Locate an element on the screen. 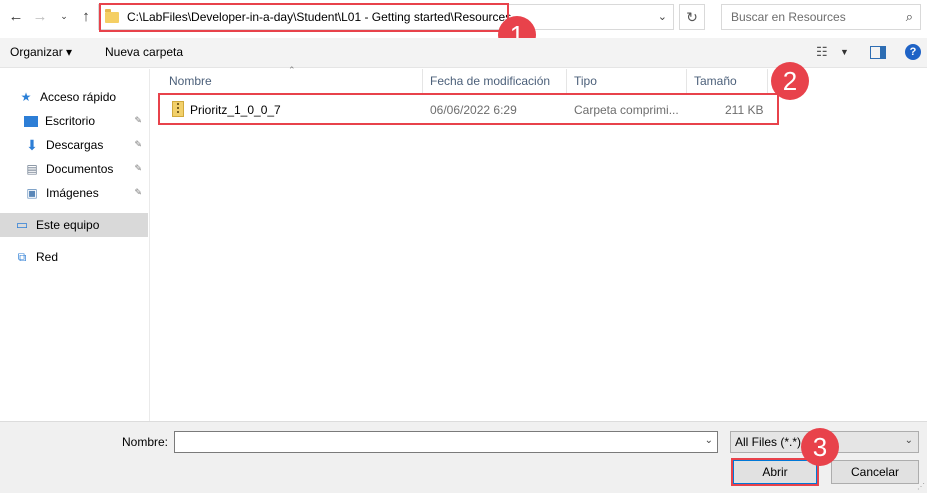 Image resolution: width=927 pixels, height=493 pixels. arrow-left-icon: ← is located at coordinates (16, 16).